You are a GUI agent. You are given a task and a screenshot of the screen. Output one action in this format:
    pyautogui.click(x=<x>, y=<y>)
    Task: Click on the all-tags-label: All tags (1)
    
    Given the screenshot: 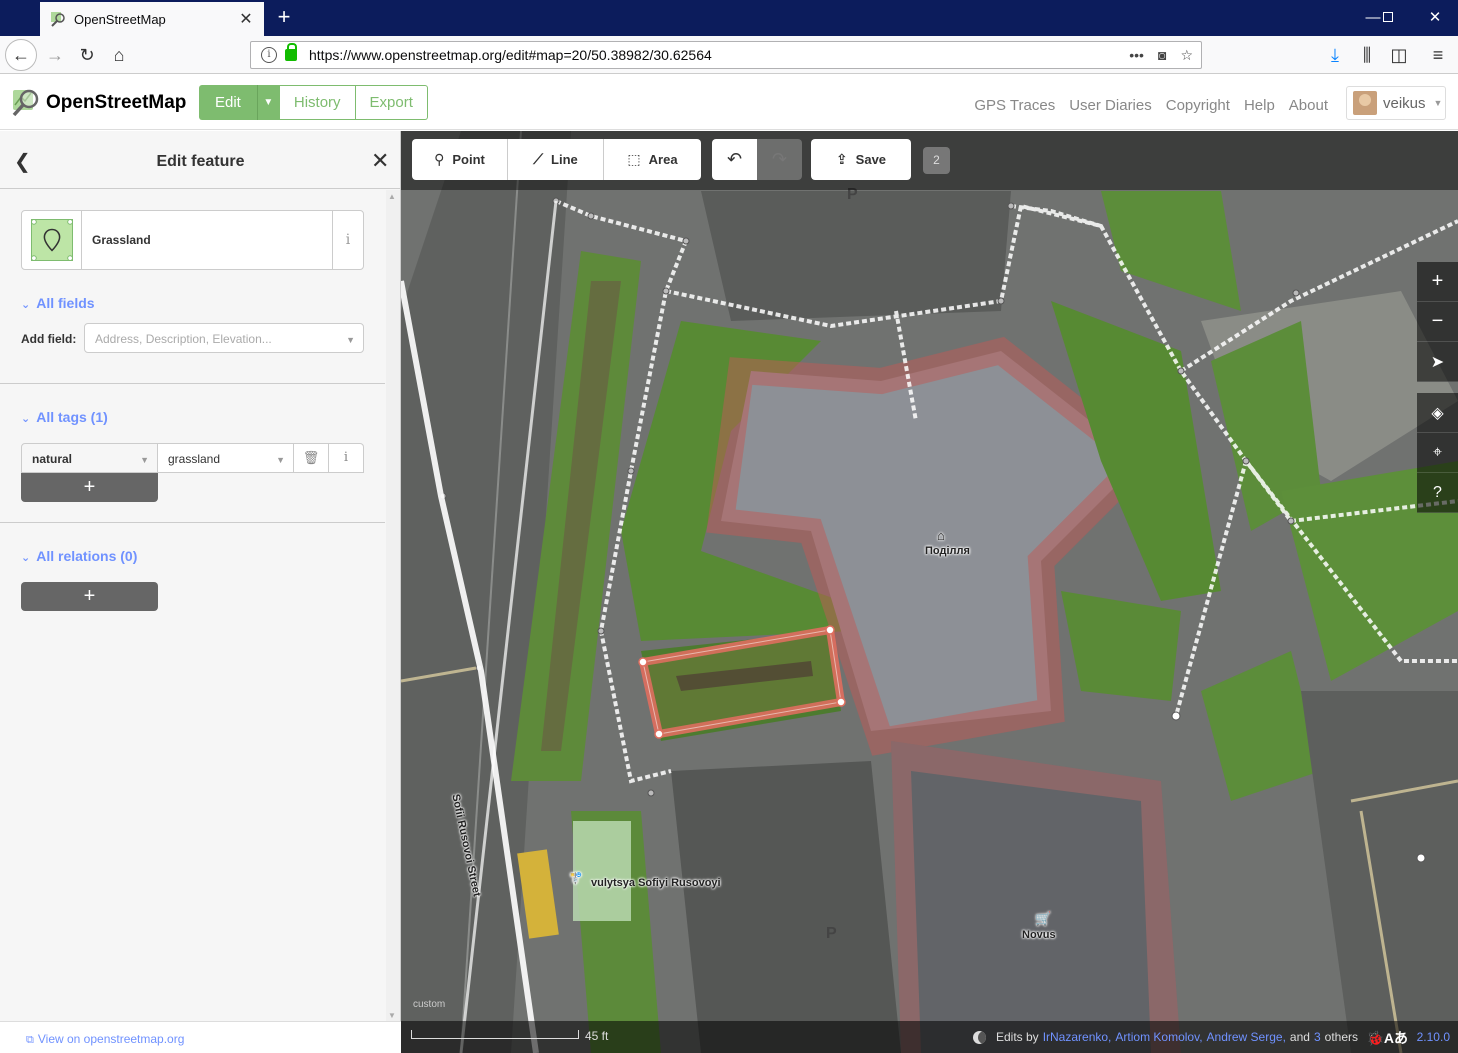 What is the action you would take?
    pyautogui.click(x=72, y=417)
    